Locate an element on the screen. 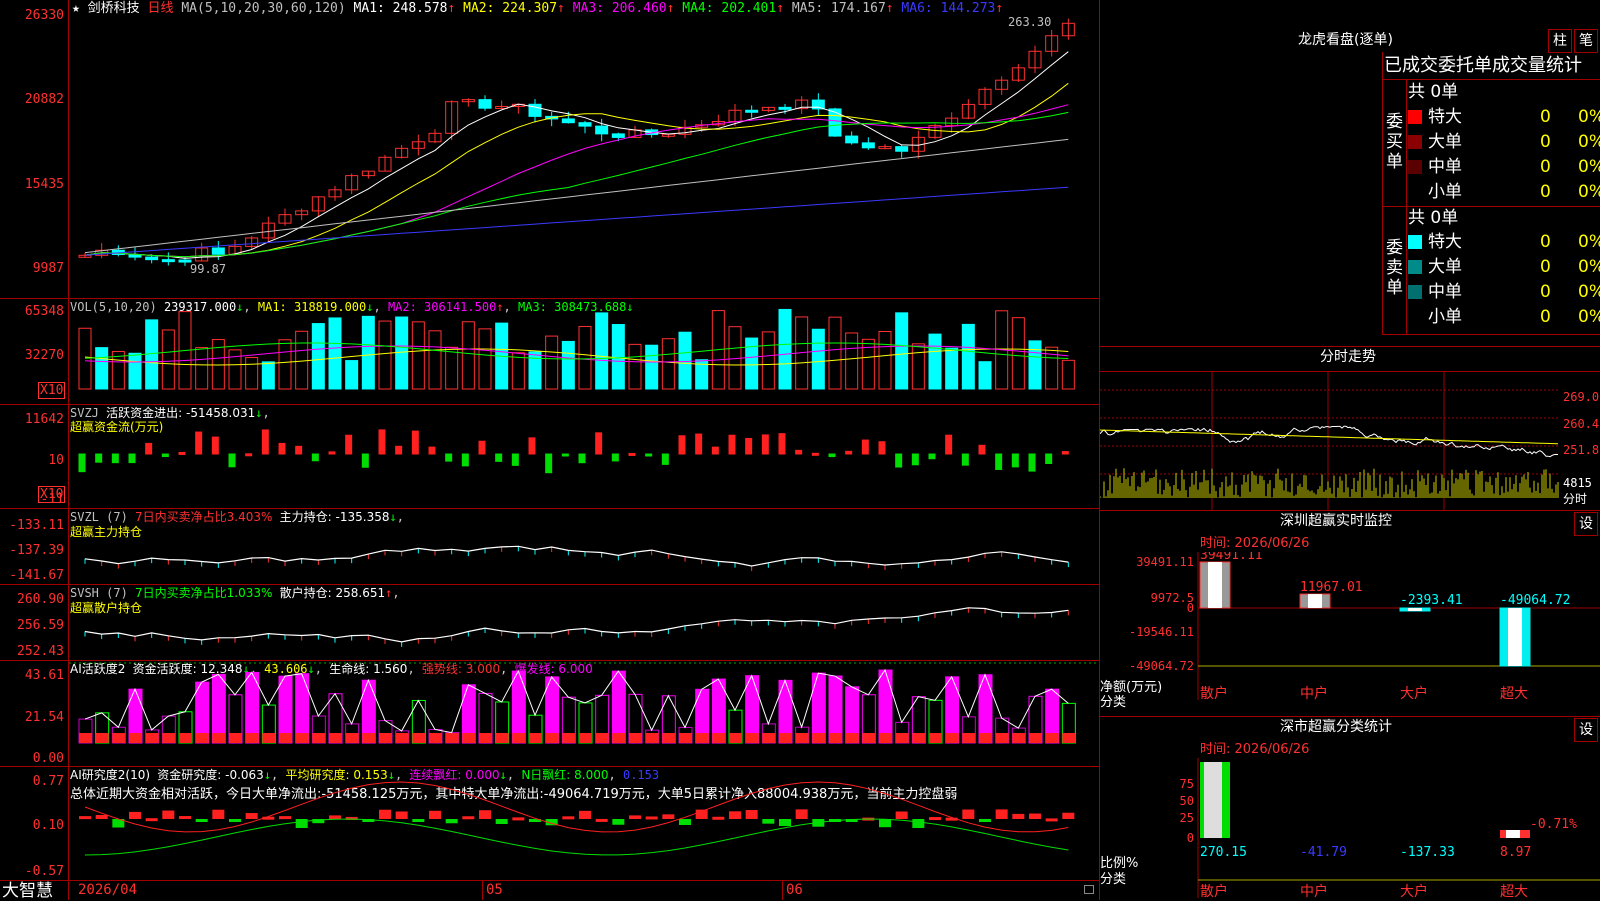 The height and width of the screenshot is (901, 1600). svzj-axis-1: 11642 is located at coordinates (44, 419).